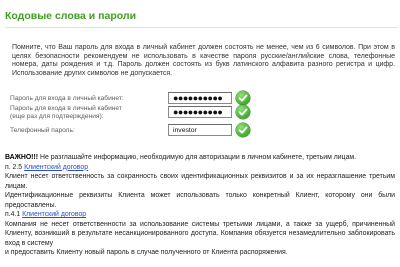 This screenshot has height=267, width=400. I want to click on phone-password-label: Телефонный пароль:, so click(42, 130).